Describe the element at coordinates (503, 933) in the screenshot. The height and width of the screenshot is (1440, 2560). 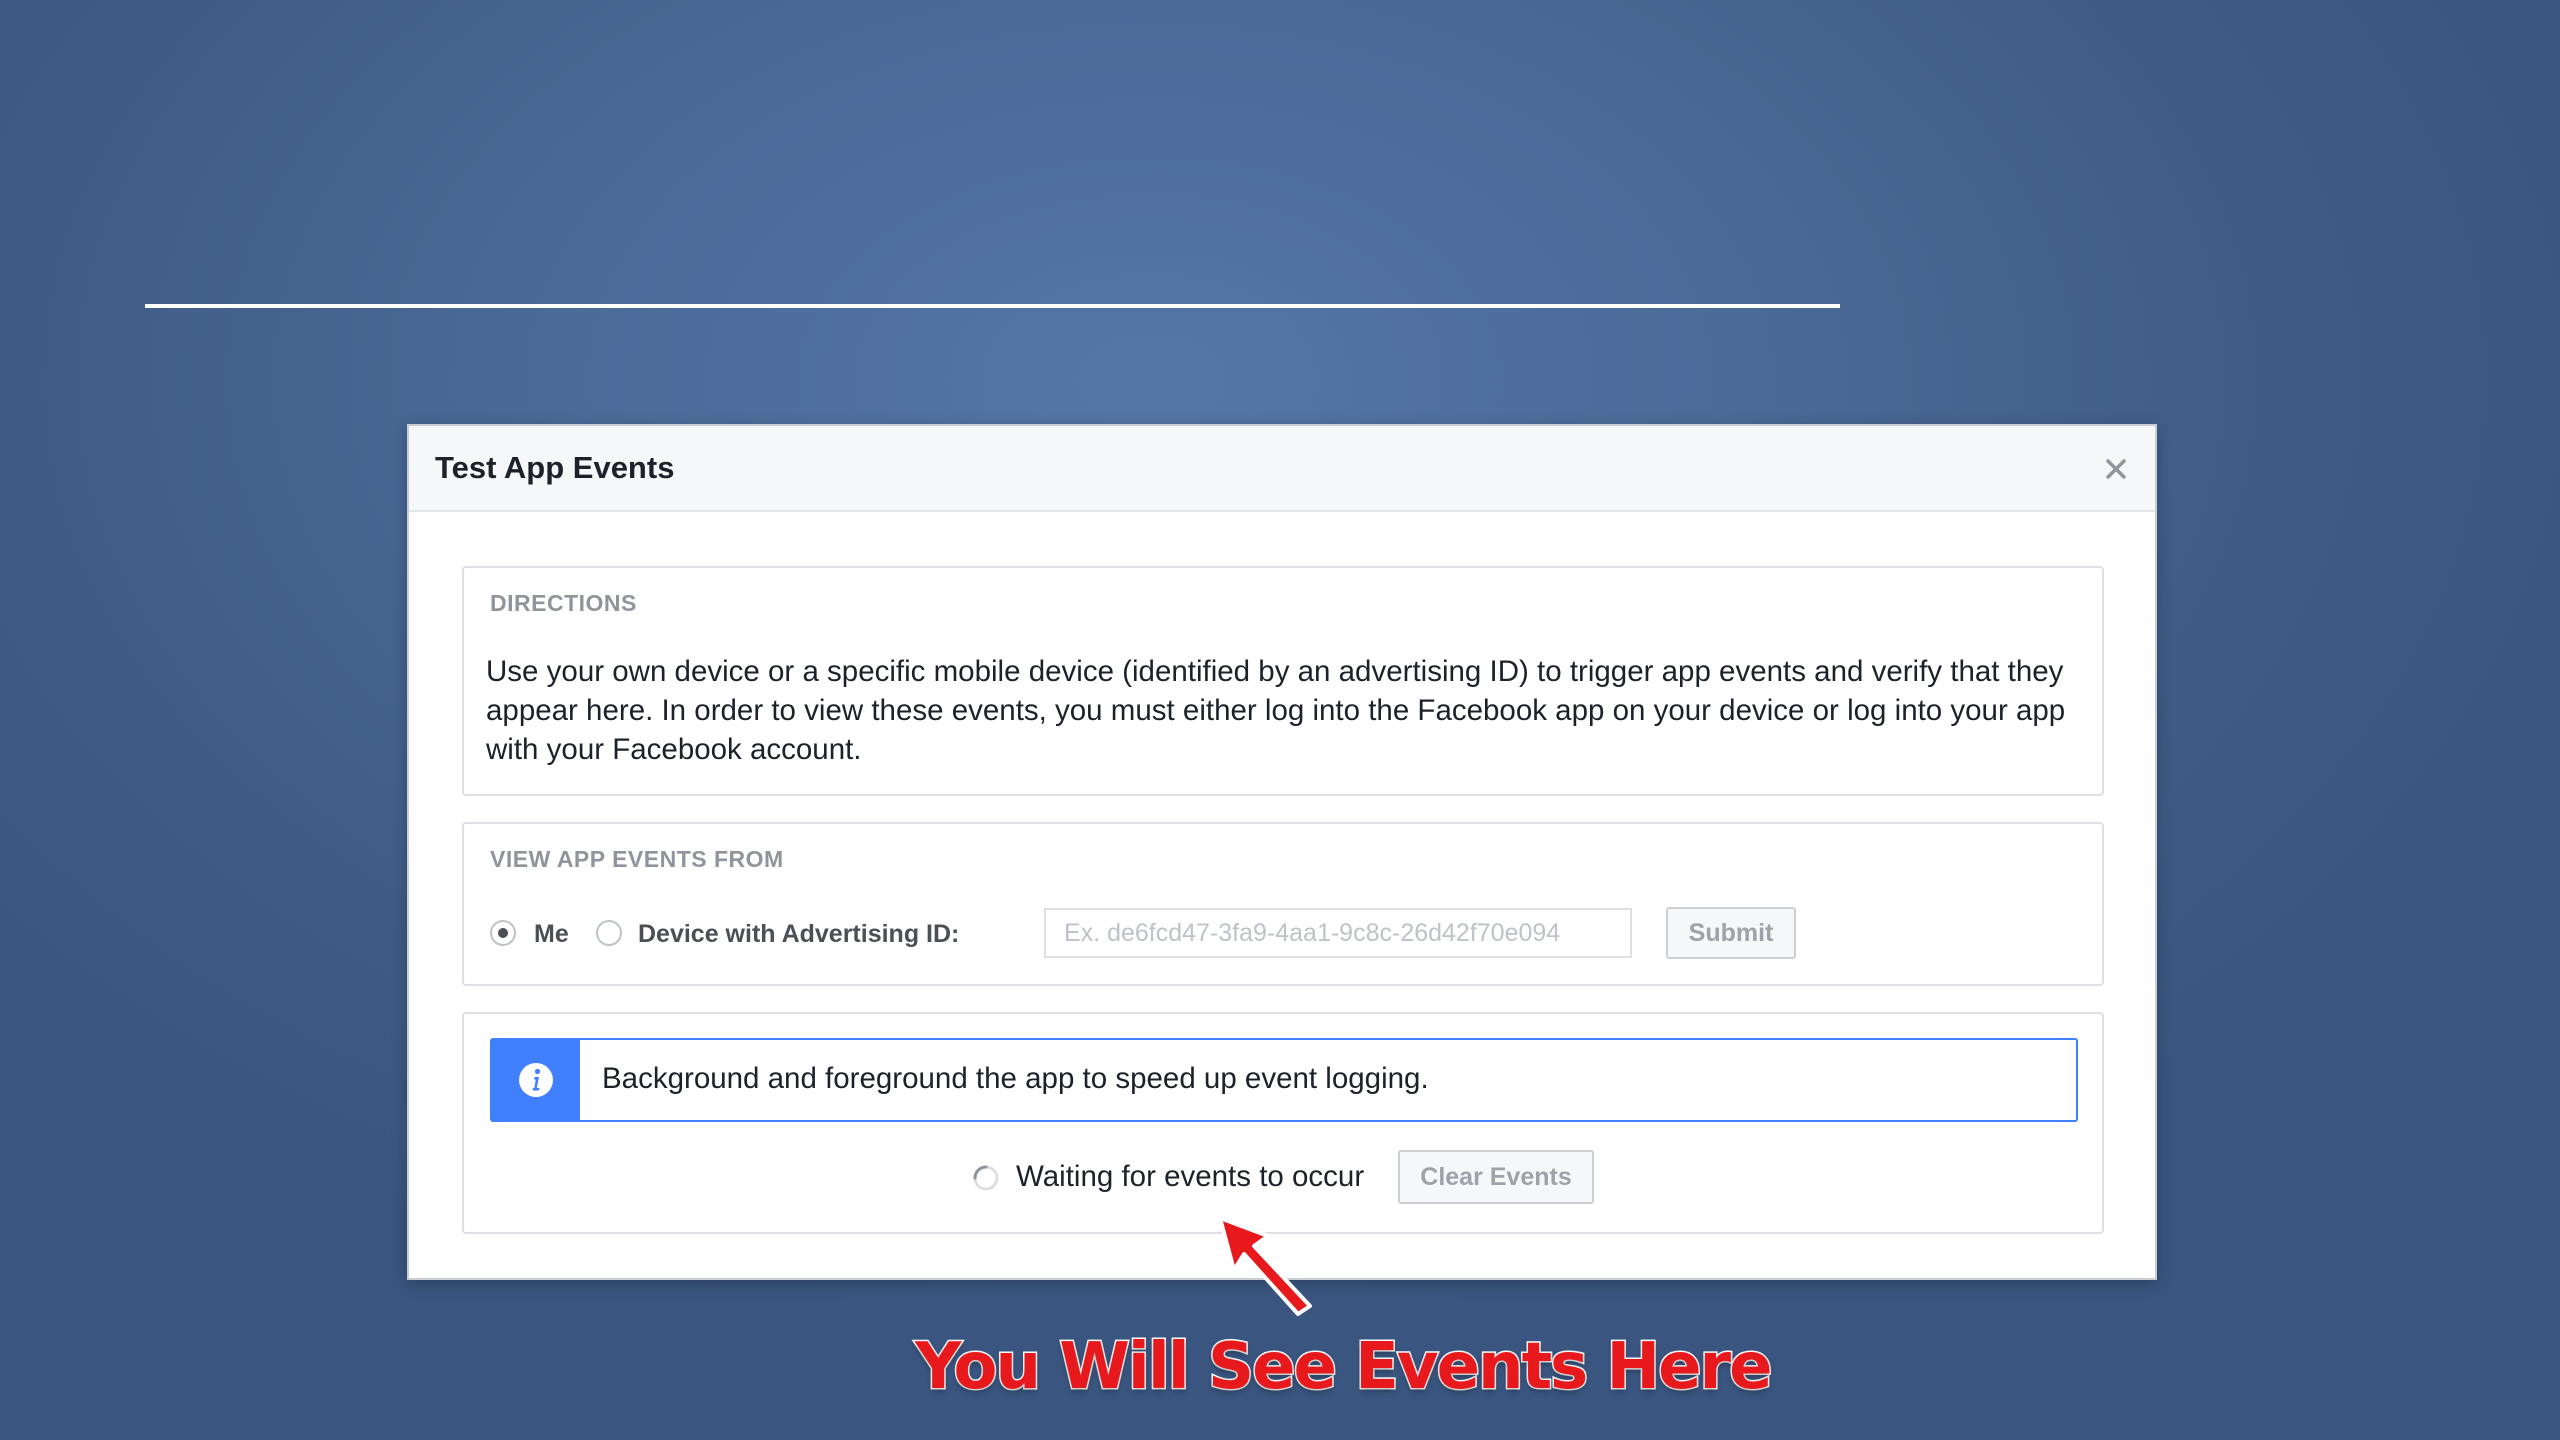
I see `radio-me` at that location.